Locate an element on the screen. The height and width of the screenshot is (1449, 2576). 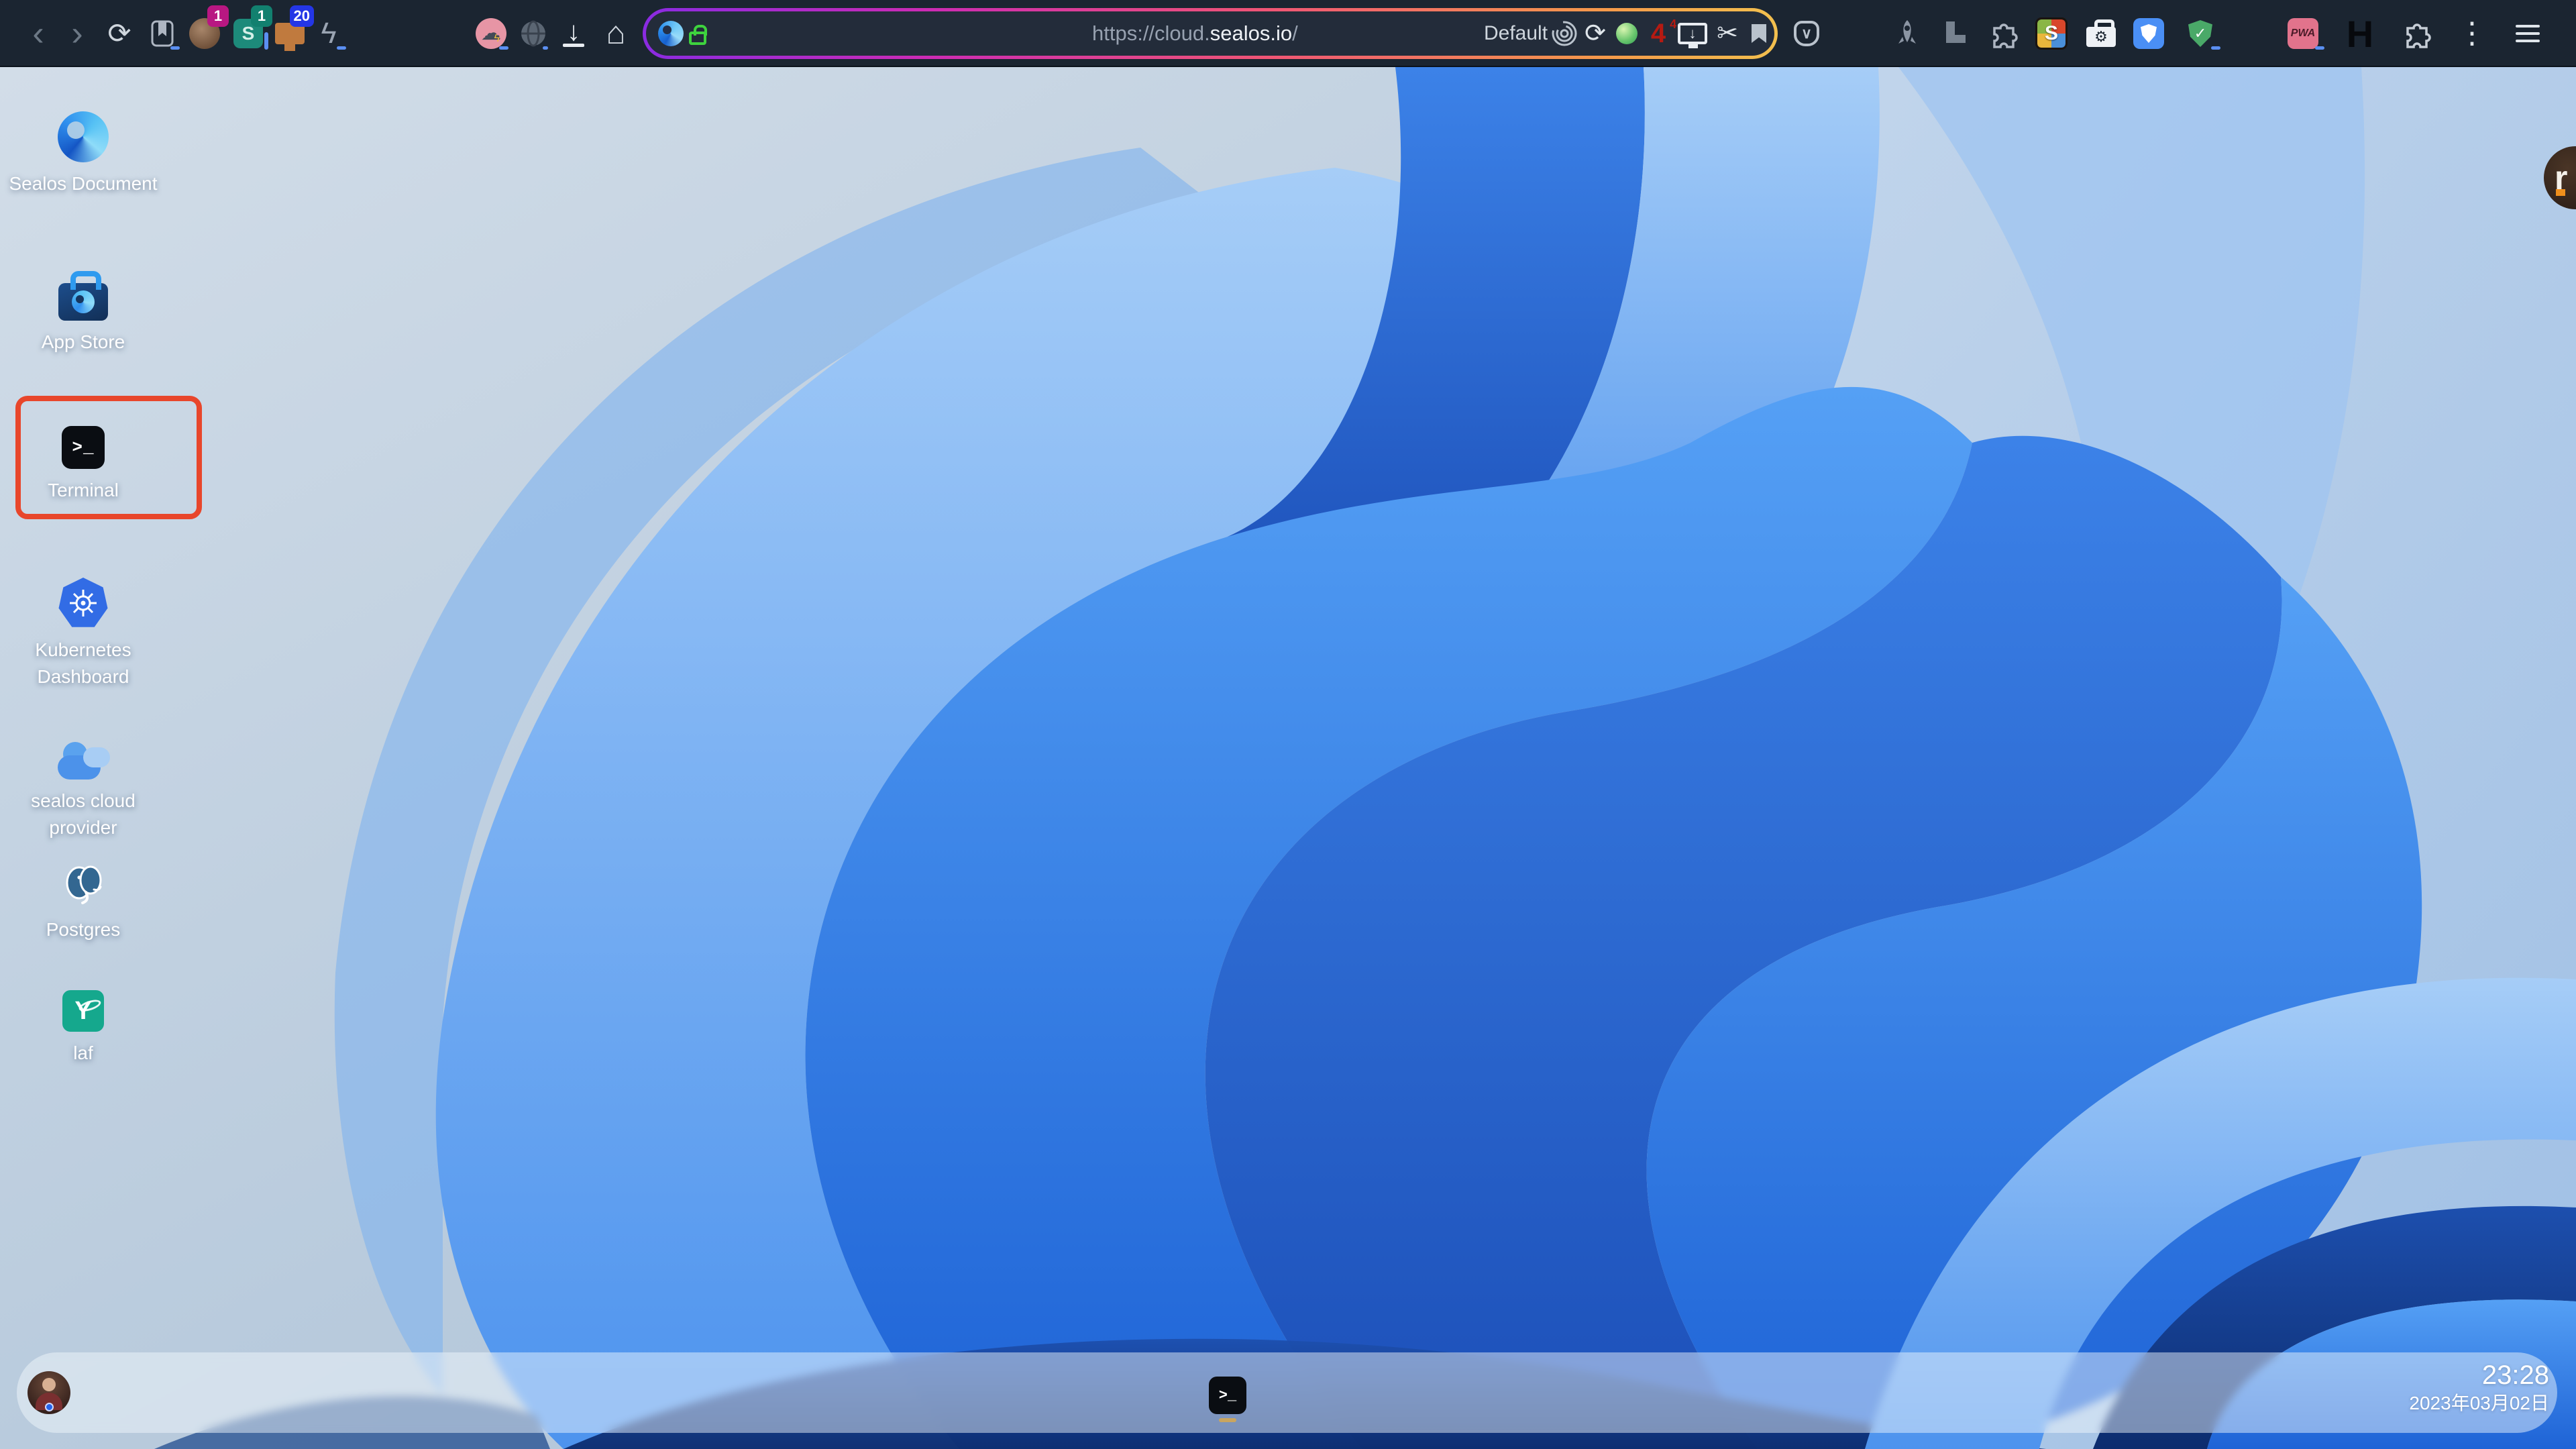
downloads-button: ↓ is located at coordinates (573, 33).